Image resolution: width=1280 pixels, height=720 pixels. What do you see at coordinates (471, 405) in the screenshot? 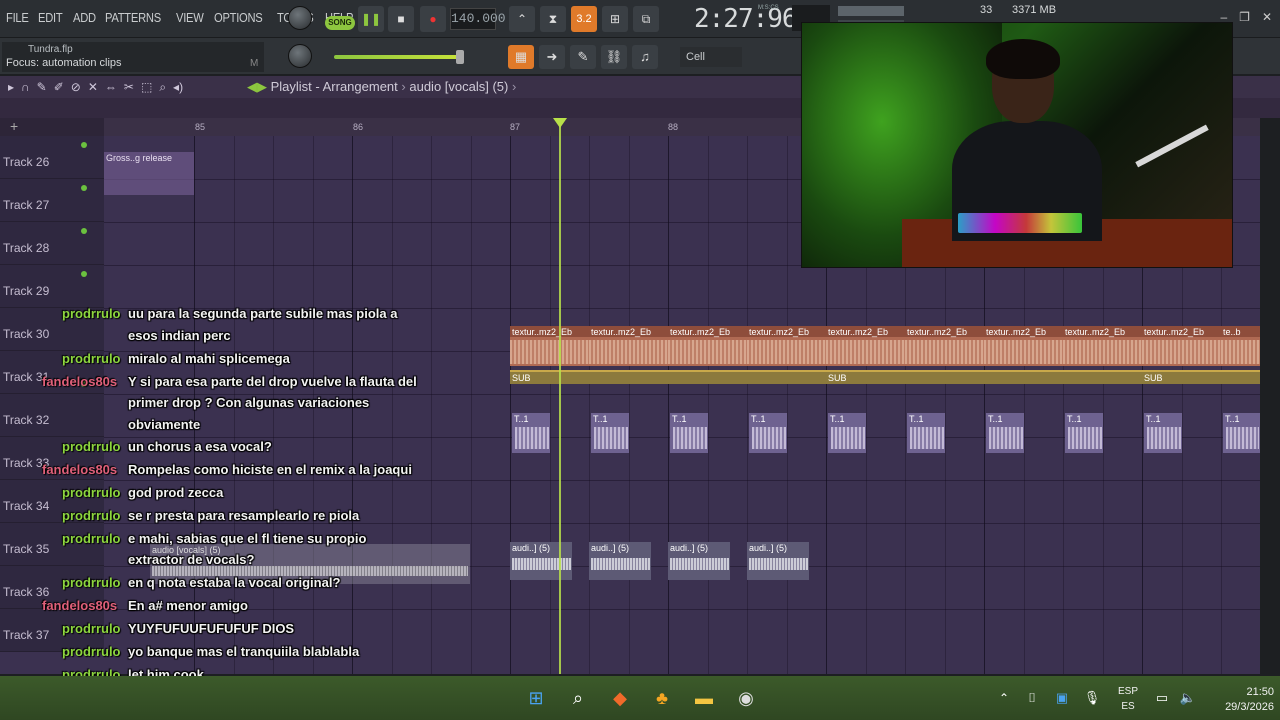
I see `grid-line` at bounding box center [471, 405].